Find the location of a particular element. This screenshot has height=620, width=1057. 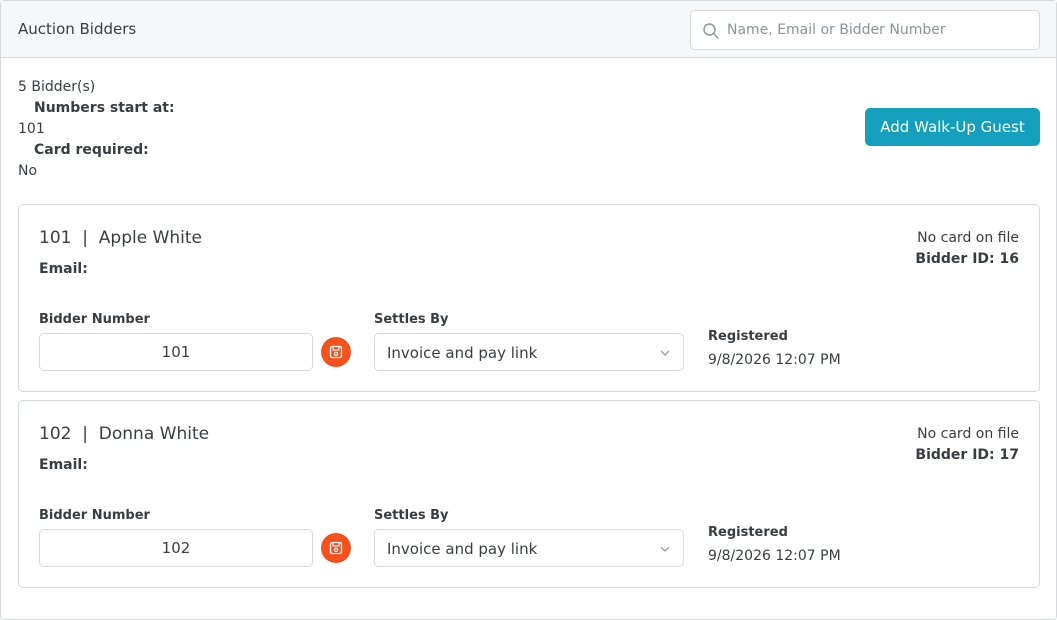

search-box is located at coordinates (865, 30).